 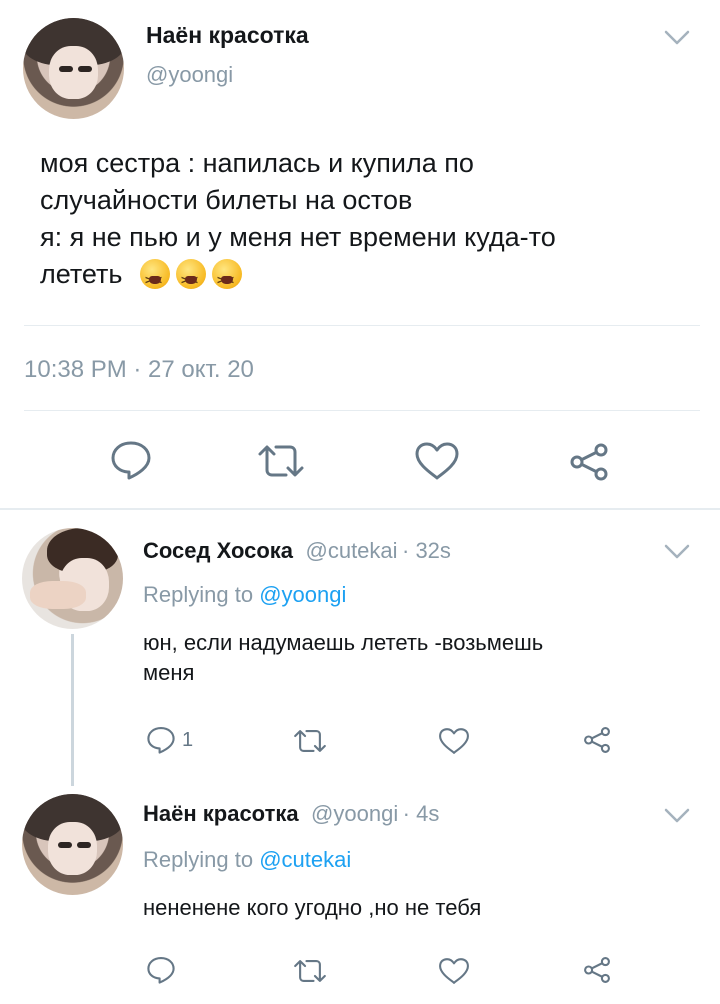 I want to click on tweet-text-line: моя сестра : напилась и купила по, so click(x=257, y=163).